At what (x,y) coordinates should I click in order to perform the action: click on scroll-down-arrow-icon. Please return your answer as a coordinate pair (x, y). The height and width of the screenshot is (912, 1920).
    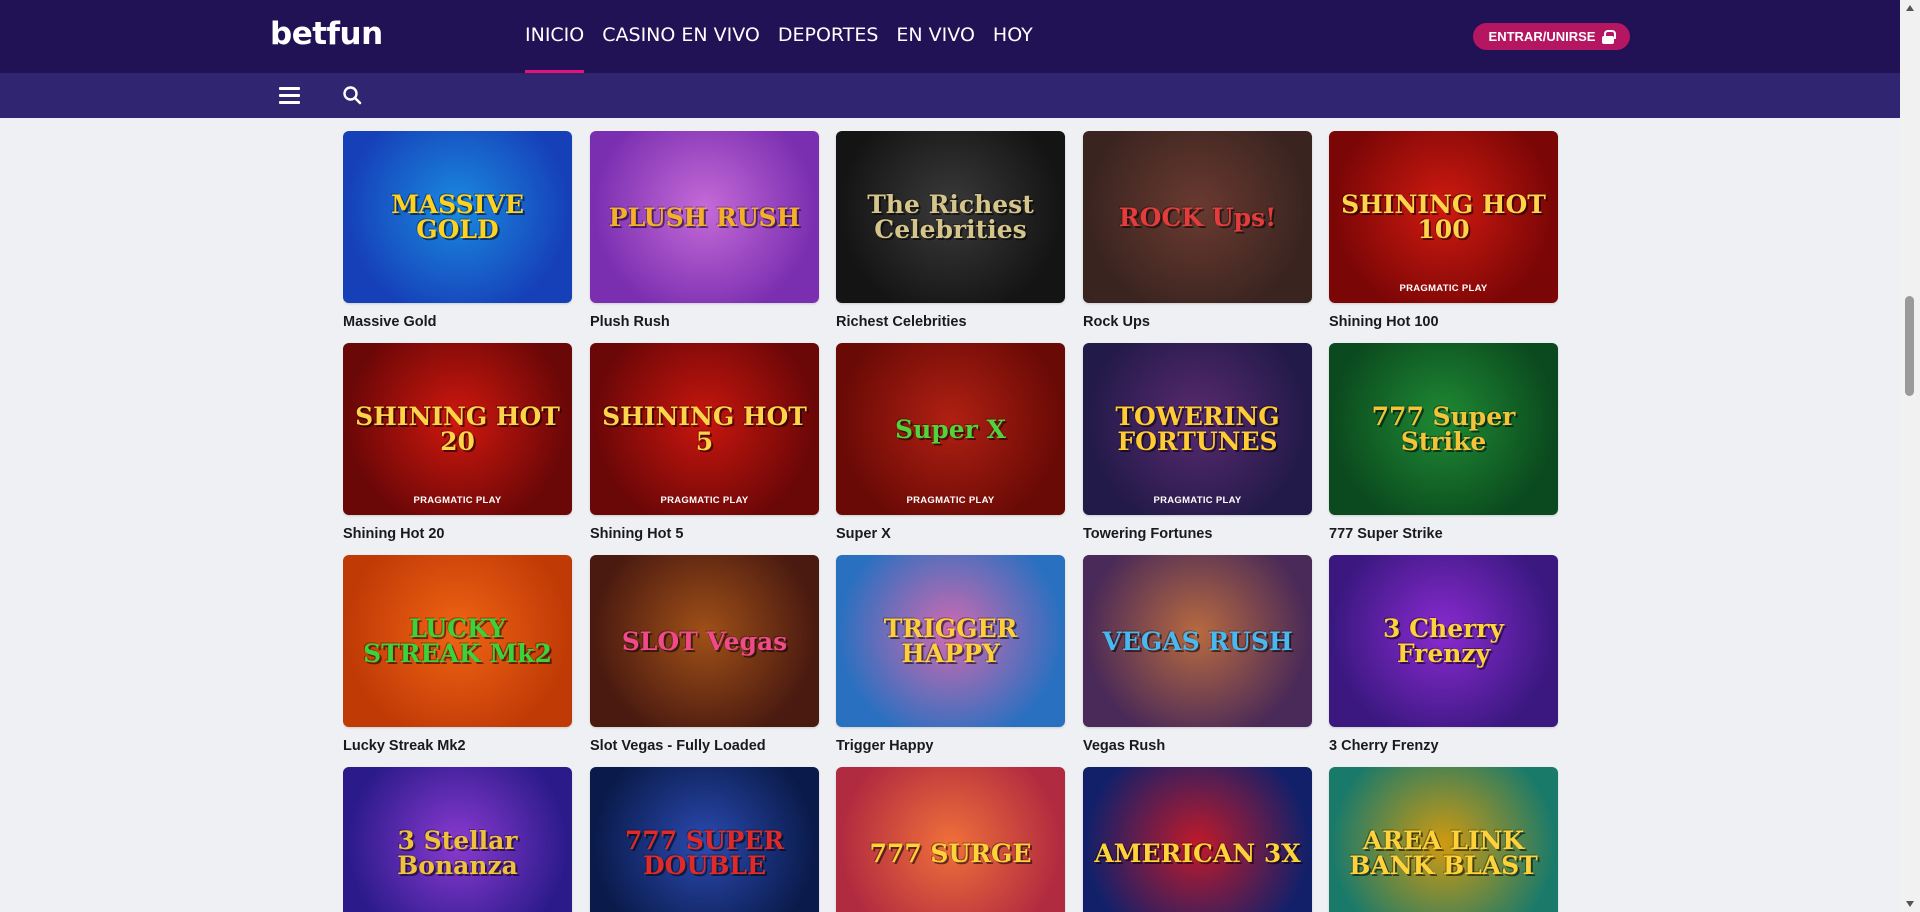
    Looking at the image, I should click on (1910, 904).